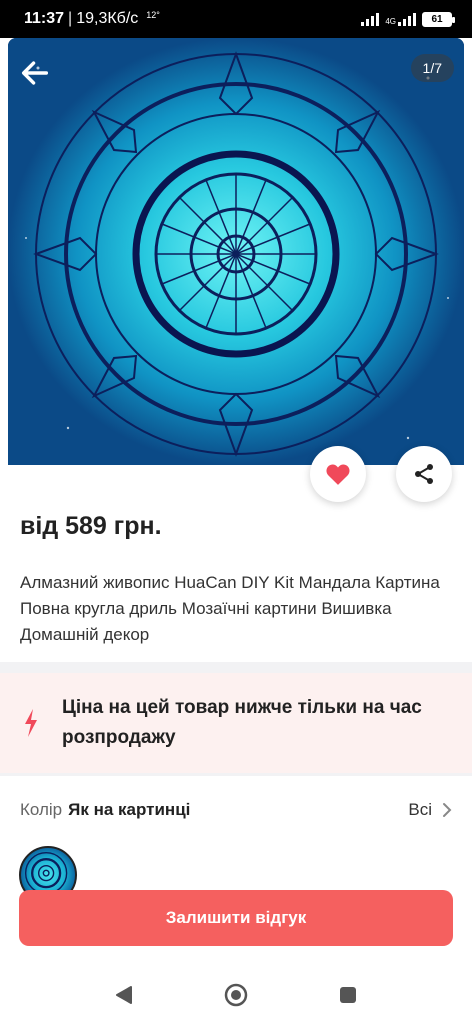 The image size is (472, 1024). I want to click on color-label: Колір, so click(41, 809).